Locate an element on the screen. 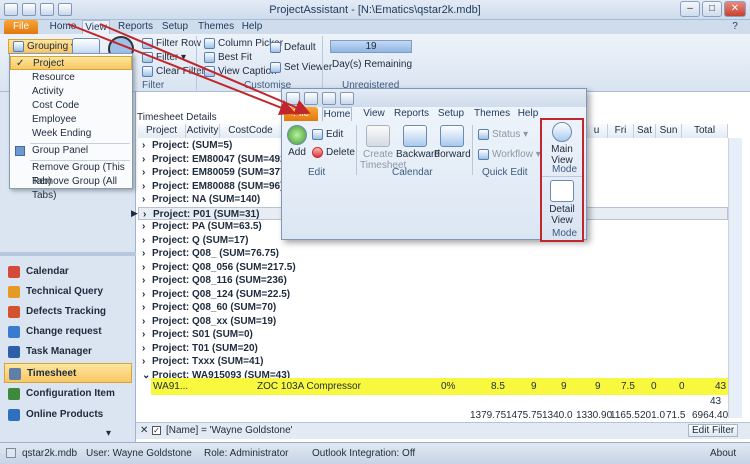  annotation-arrows is located at coordinates (189, 69).